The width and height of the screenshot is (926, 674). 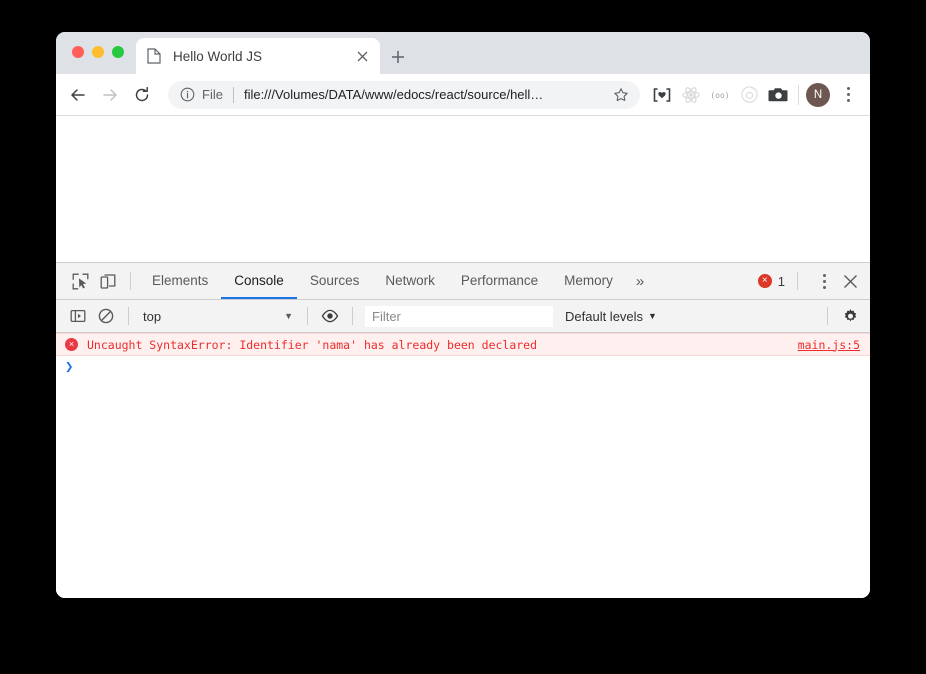 I want to click on goggles-extension-icon: (oo), so click(x=720, y=95).